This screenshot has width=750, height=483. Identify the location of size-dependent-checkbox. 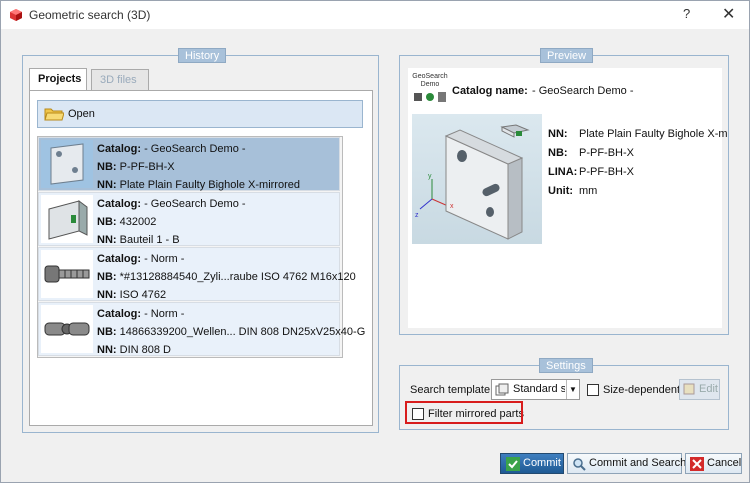
(593, 390).